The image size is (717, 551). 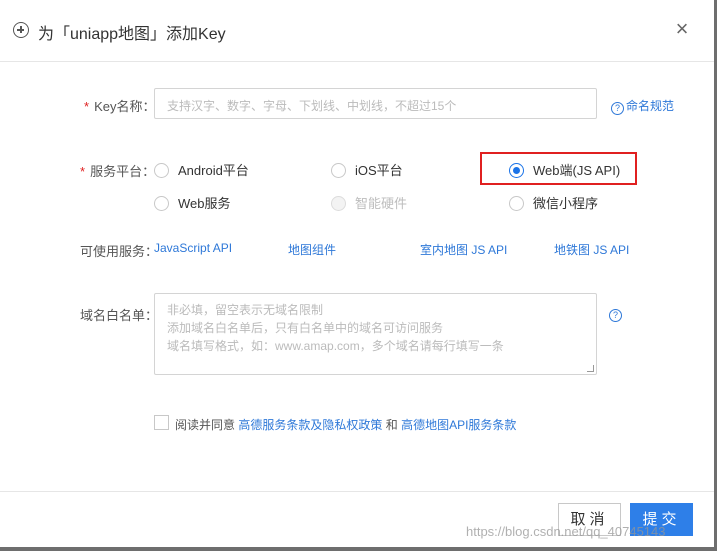 I want to click on selected-highlight-box, so click(x=558, y=168).